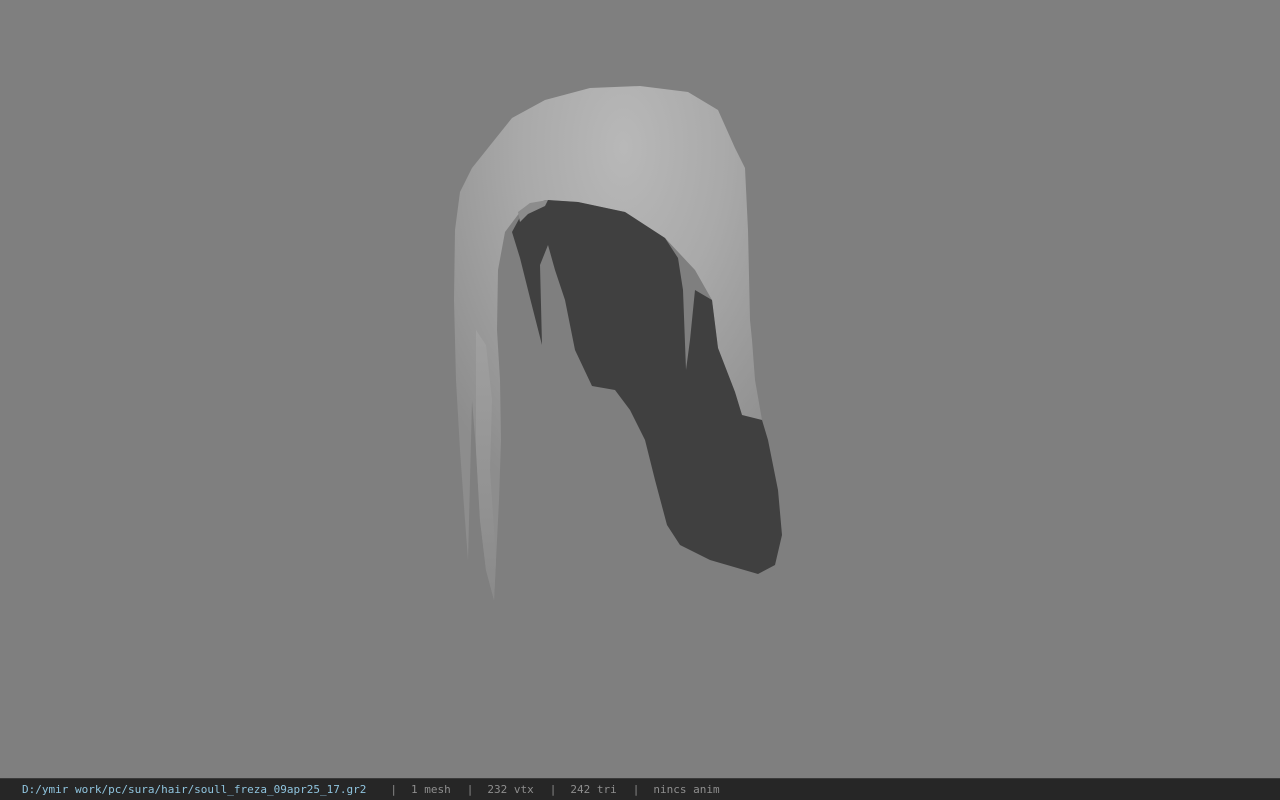 This screenshot has height=800, width=1280. I want to click on status-vertex-count: 232 vtx, so click(510, 789).